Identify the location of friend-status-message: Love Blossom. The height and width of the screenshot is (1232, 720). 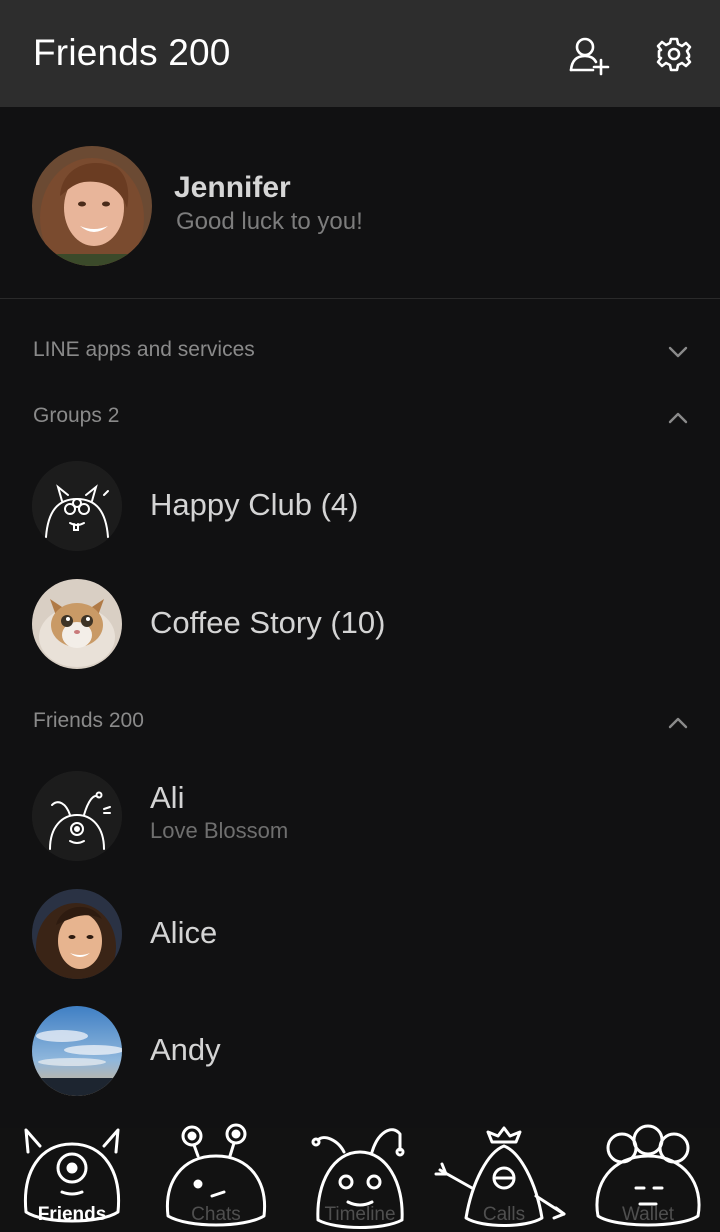
(219, 830).